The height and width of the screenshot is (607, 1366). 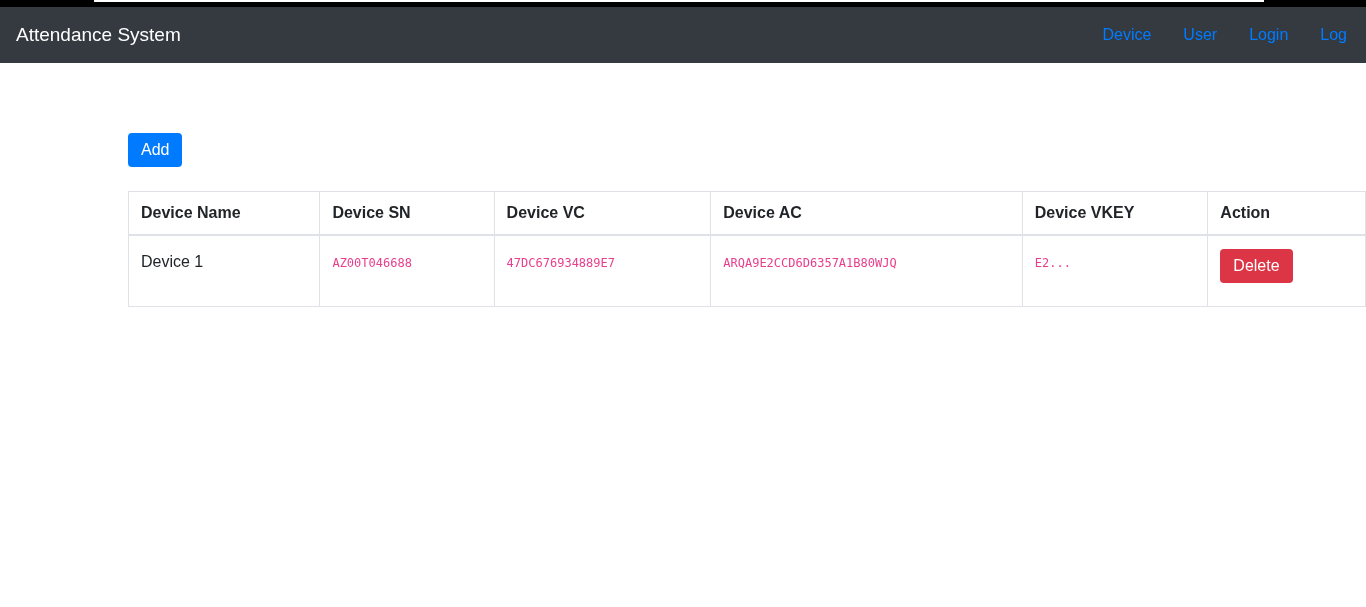 I want to click on column-header: Device VKEY, so click(x=1115, y=213).